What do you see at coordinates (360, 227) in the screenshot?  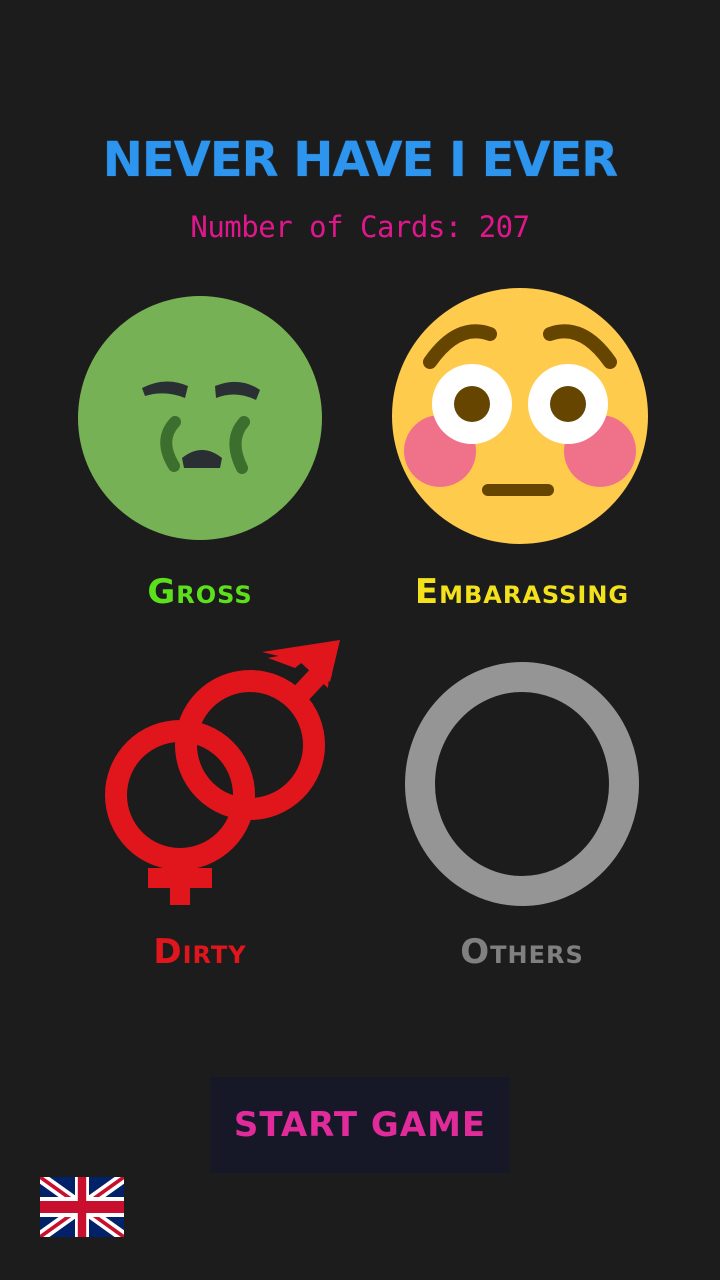 I see `card-count: Number of Cards: 207` at bounding box center [360, 227].